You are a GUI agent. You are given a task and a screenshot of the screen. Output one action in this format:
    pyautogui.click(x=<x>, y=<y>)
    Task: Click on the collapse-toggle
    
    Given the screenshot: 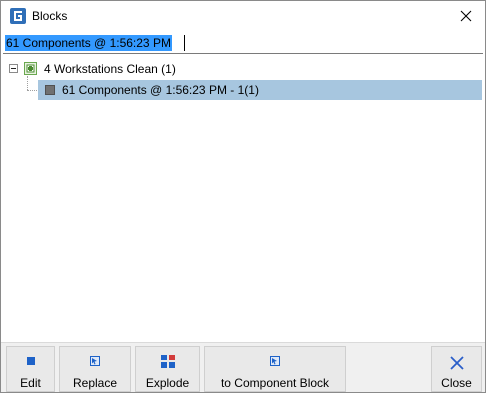 What is the action you would take?
    pyautogui.click(x=13, y=68)
    